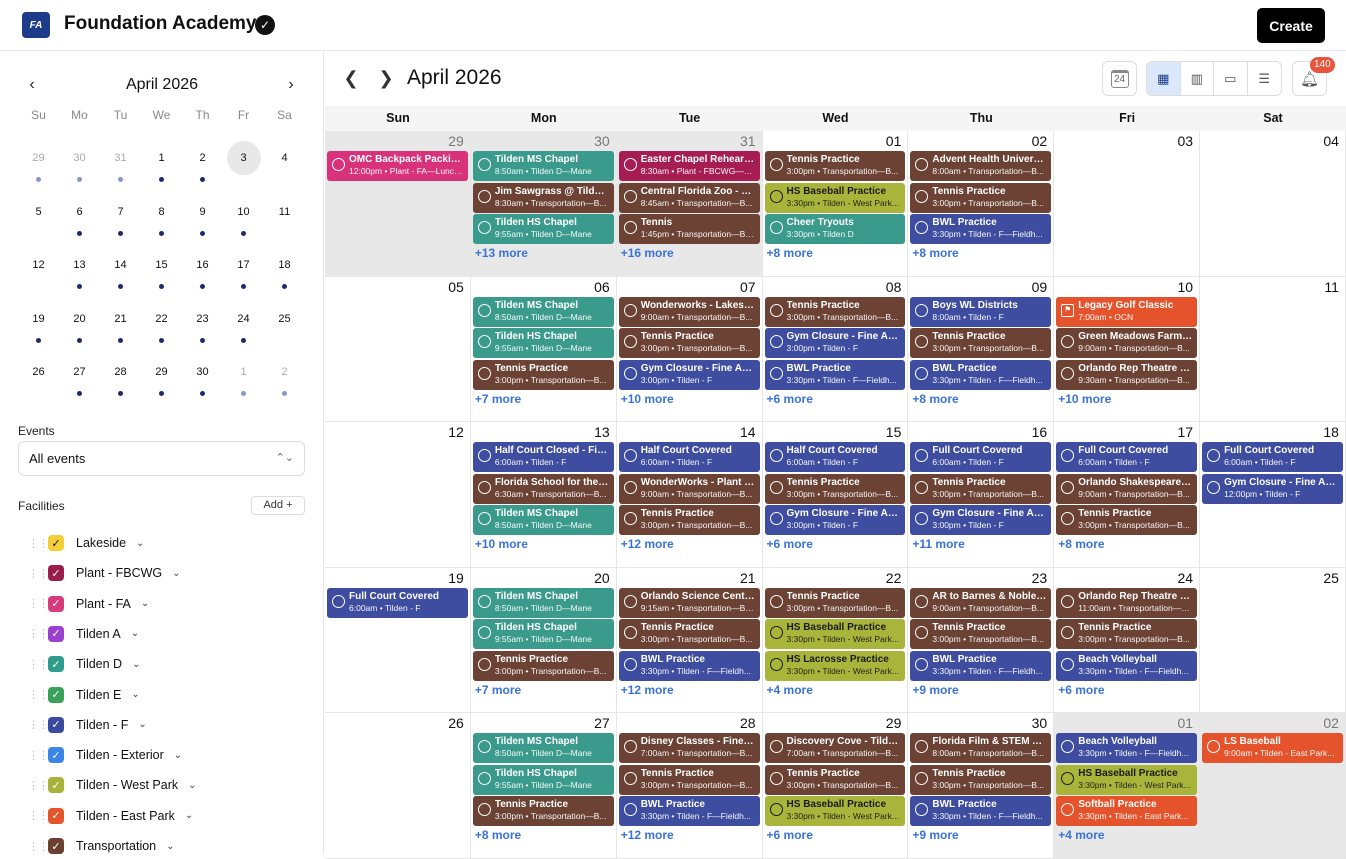 The height and width of the screenshot is (859, 1346). I want to click on mini-calendar-day: 22, so click(161, 318).